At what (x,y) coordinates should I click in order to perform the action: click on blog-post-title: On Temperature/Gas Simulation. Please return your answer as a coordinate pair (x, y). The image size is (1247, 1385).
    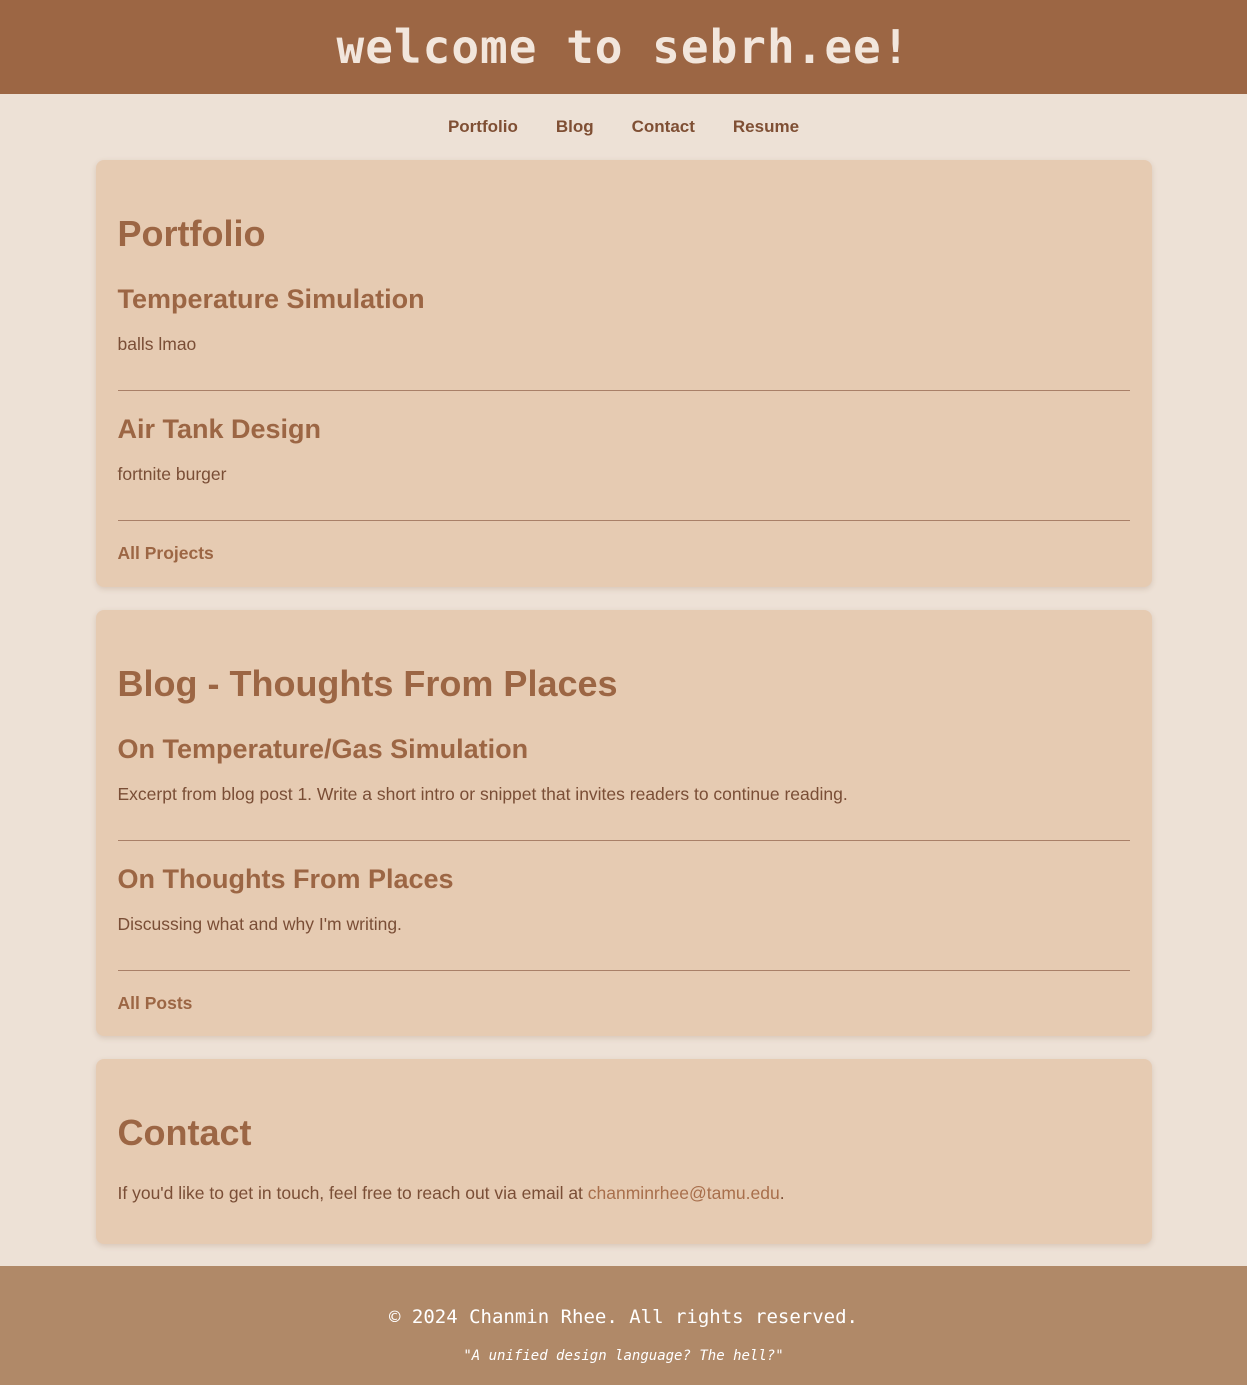
    Looking at the image, I should click on (323, 749).